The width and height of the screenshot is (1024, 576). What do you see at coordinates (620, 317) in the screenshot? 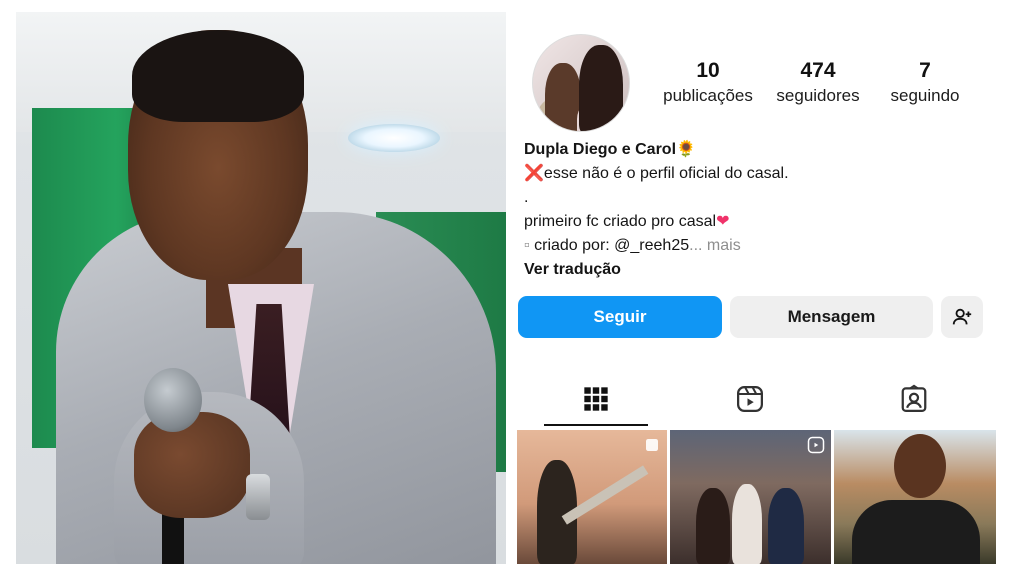
I see `follow-button: Seguir` at bounding box center [620, 317].